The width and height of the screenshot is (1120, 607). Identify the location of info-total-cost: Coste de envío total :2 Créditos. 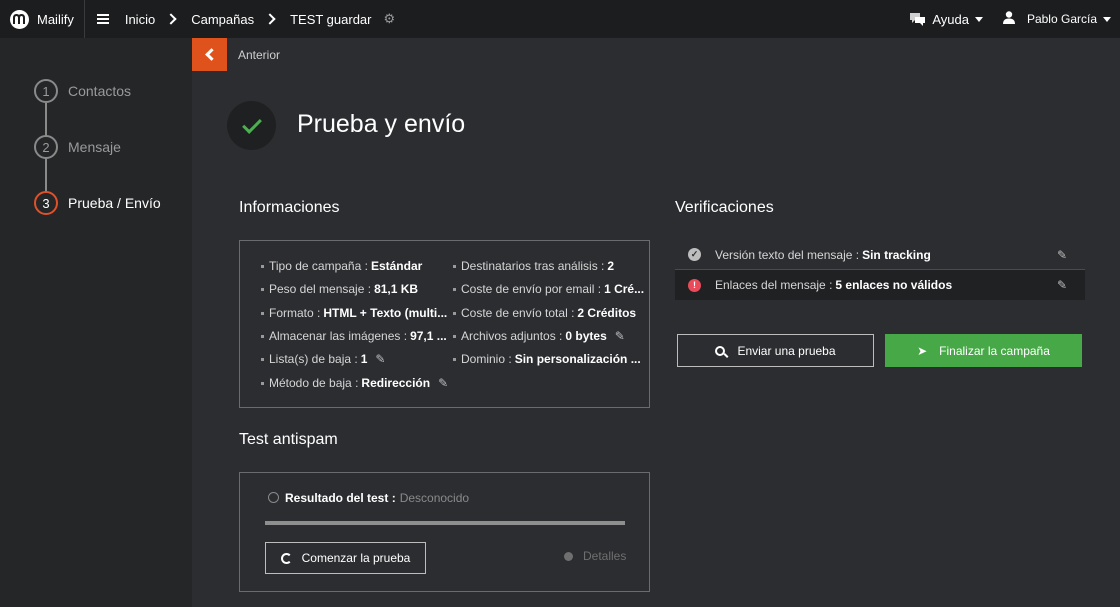
(544, 313).